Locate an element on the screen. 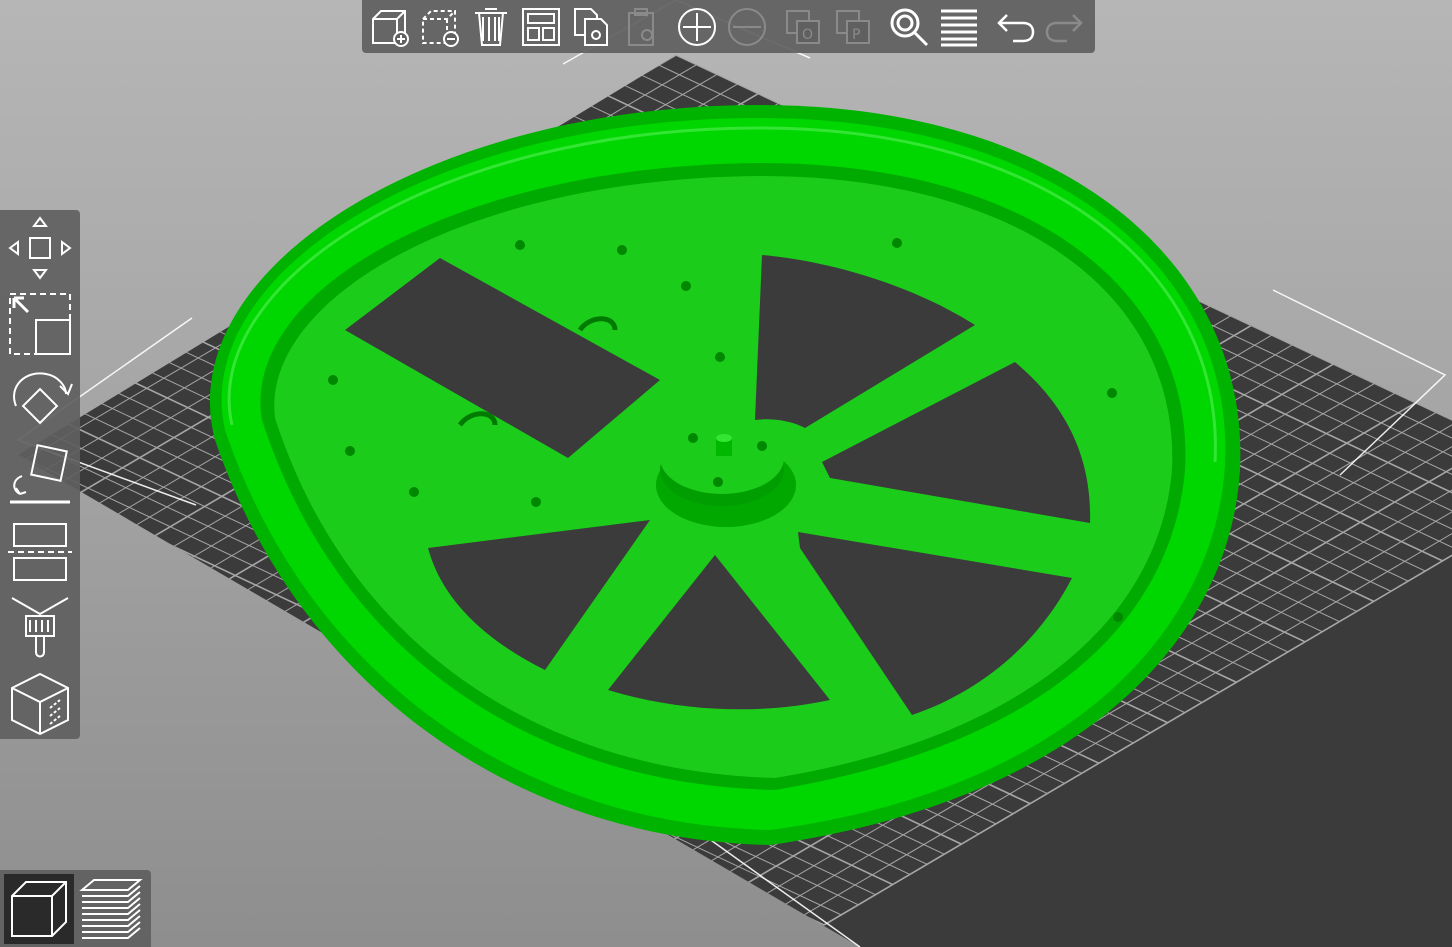 Image resolution: width=1452 pixels, height=947 pixels. delete-all-icon is located at coordinates (491, 26).